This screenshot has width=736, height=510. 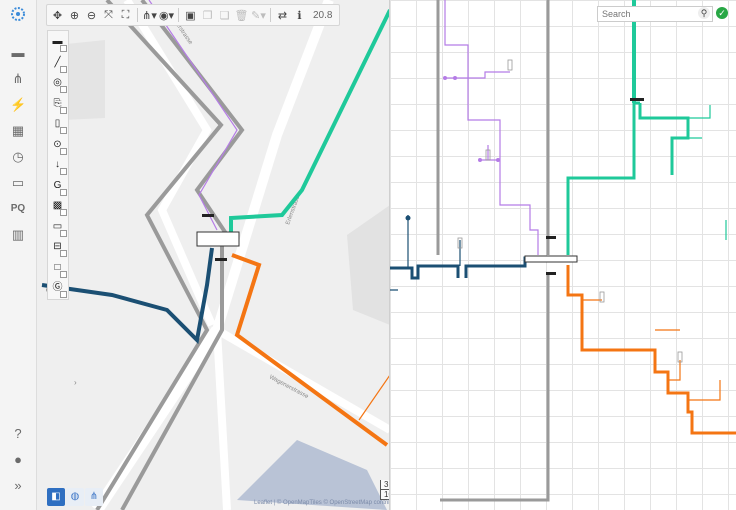 I want to click on zoom-level: 20.8, so click(x=323, y=15).